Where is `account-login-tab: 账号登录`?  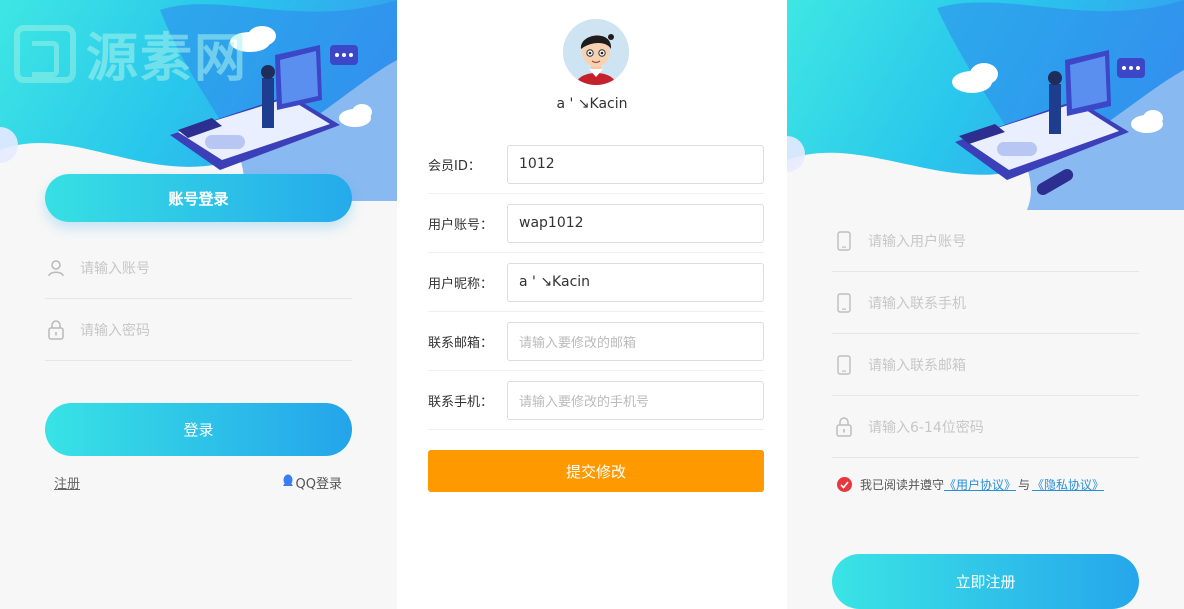 account-login-tab: 账号登录 is located at coordinates (198, 198).